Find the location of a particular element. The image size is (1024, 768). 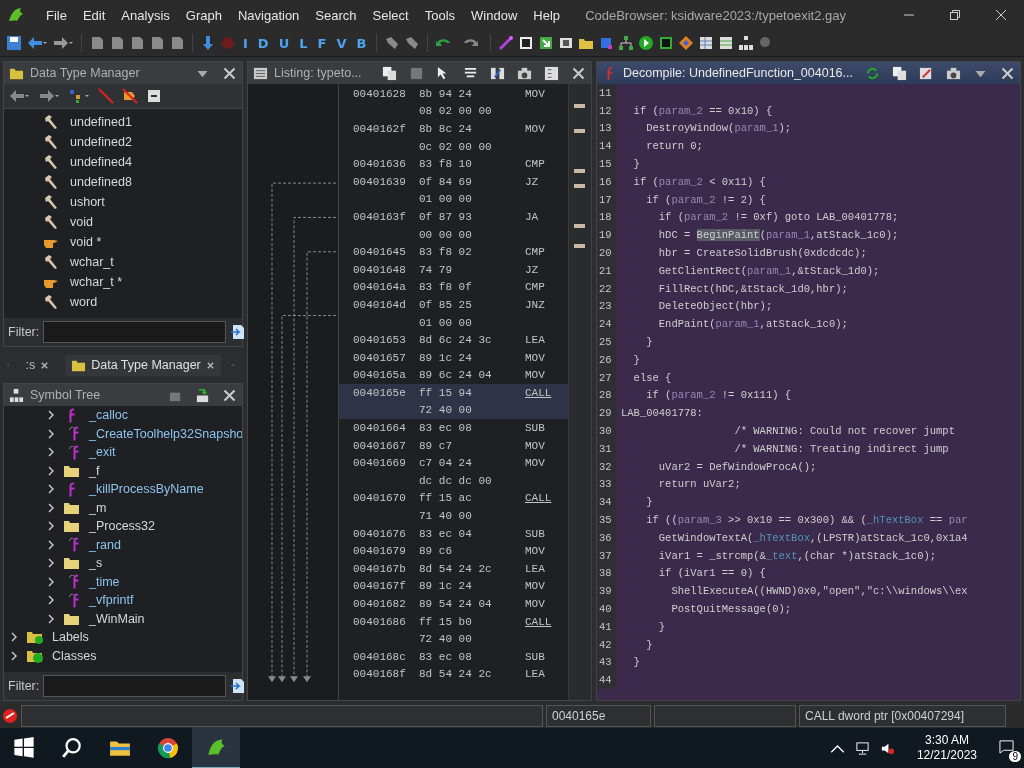

menu-item: Help is located at coordinates (547, 15).